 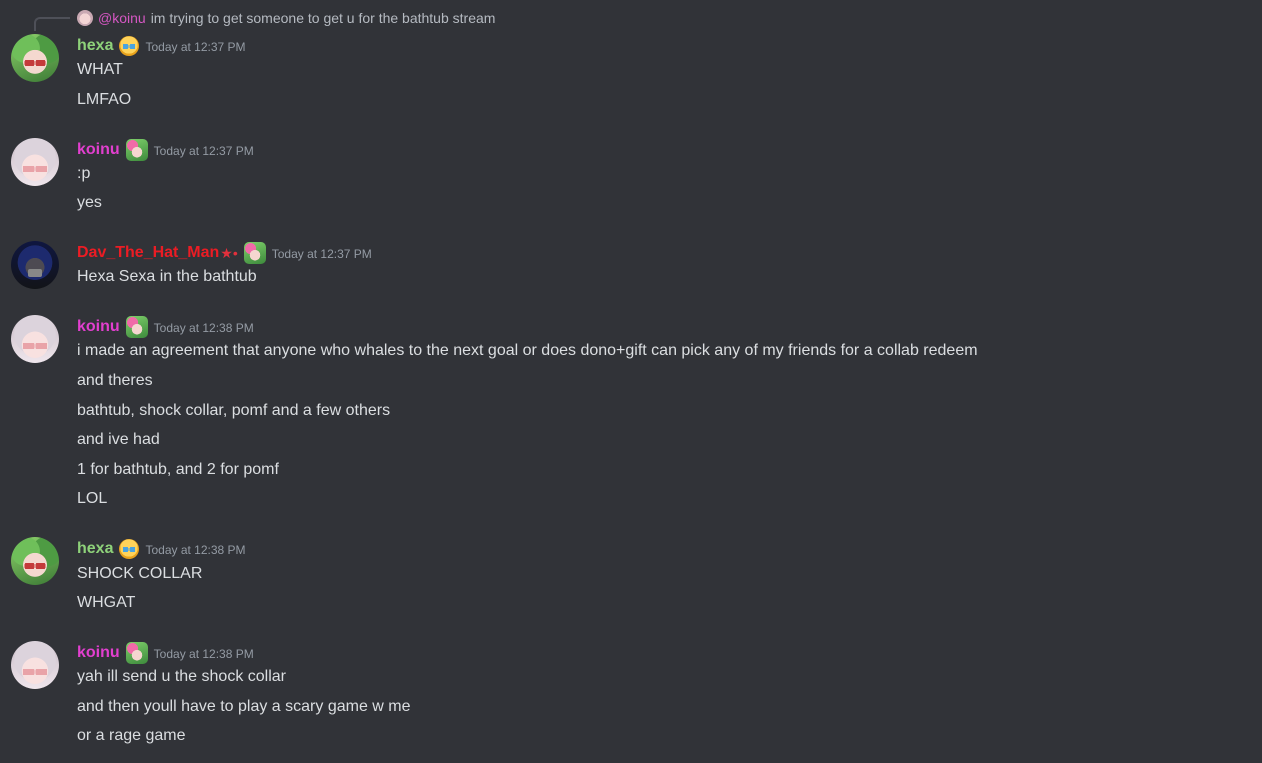 I want to click on message-header: koinu Today at 12:37 PM, so click(x=165, y=150).